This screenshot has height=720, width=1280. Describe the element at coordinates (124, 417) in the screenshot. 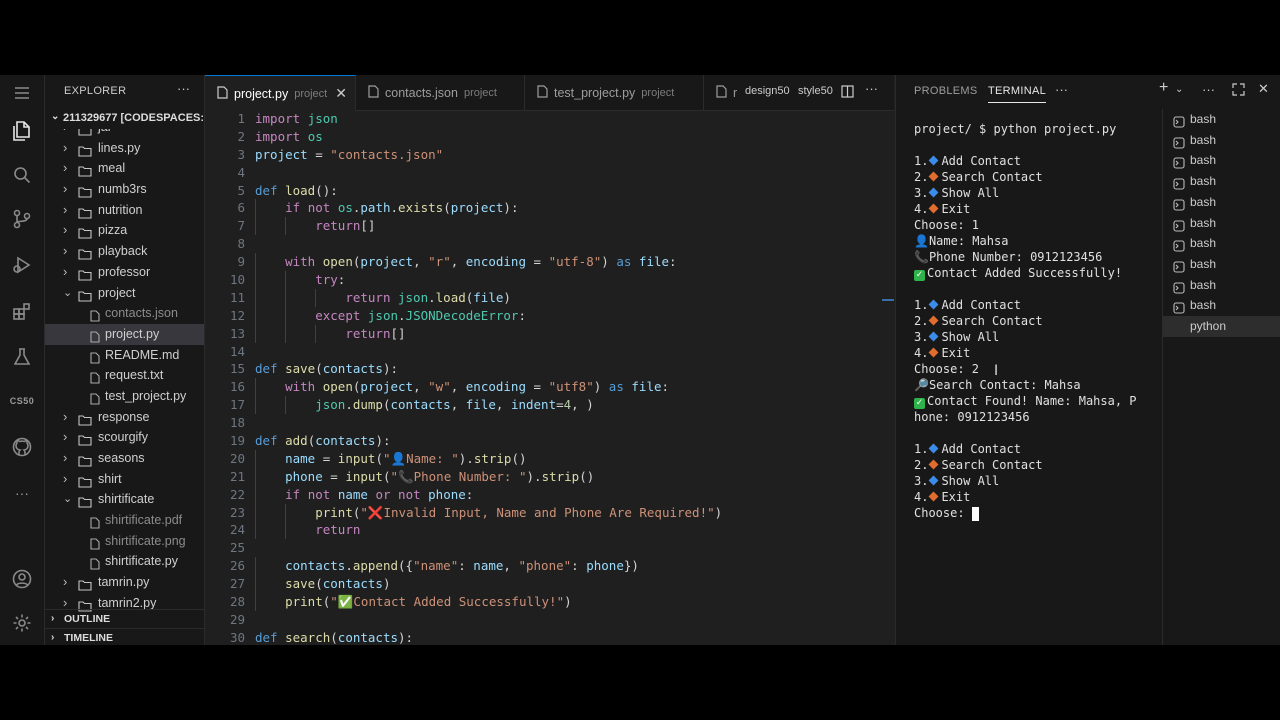

I see `tree-folder: › response` at that location.